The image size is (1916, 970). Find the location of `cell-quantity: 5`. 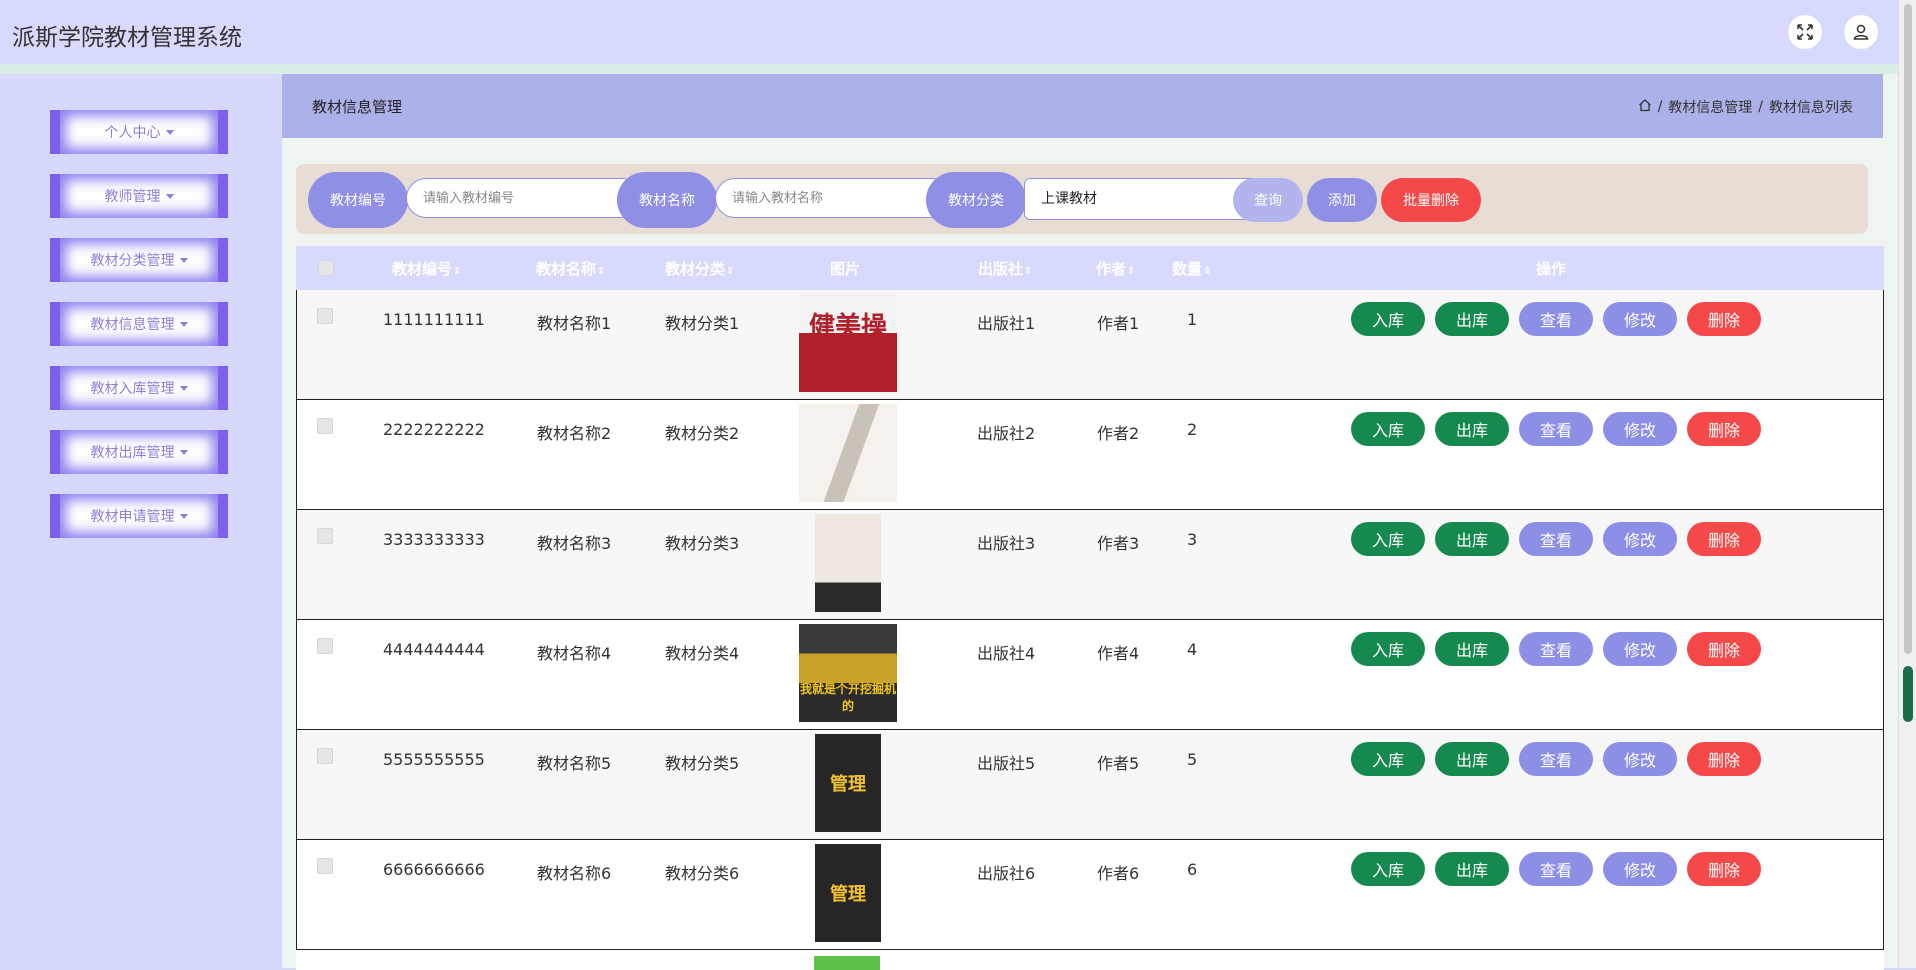

cell-quantity: 5 is located at coordinates (1192, 759).